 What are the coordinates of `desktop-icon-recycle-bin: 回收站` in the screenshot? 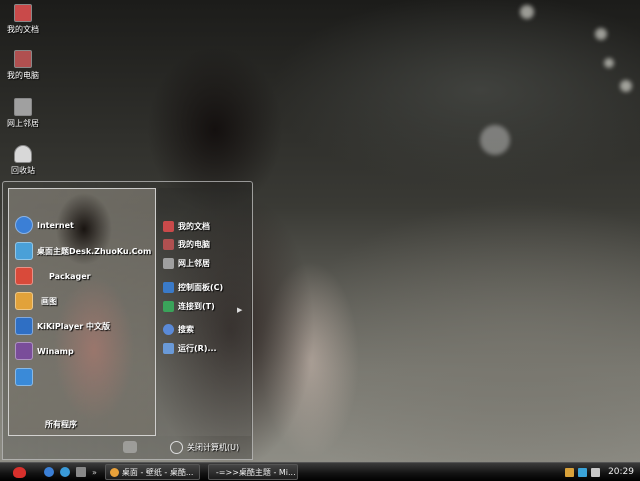 It's located at (23, 160).